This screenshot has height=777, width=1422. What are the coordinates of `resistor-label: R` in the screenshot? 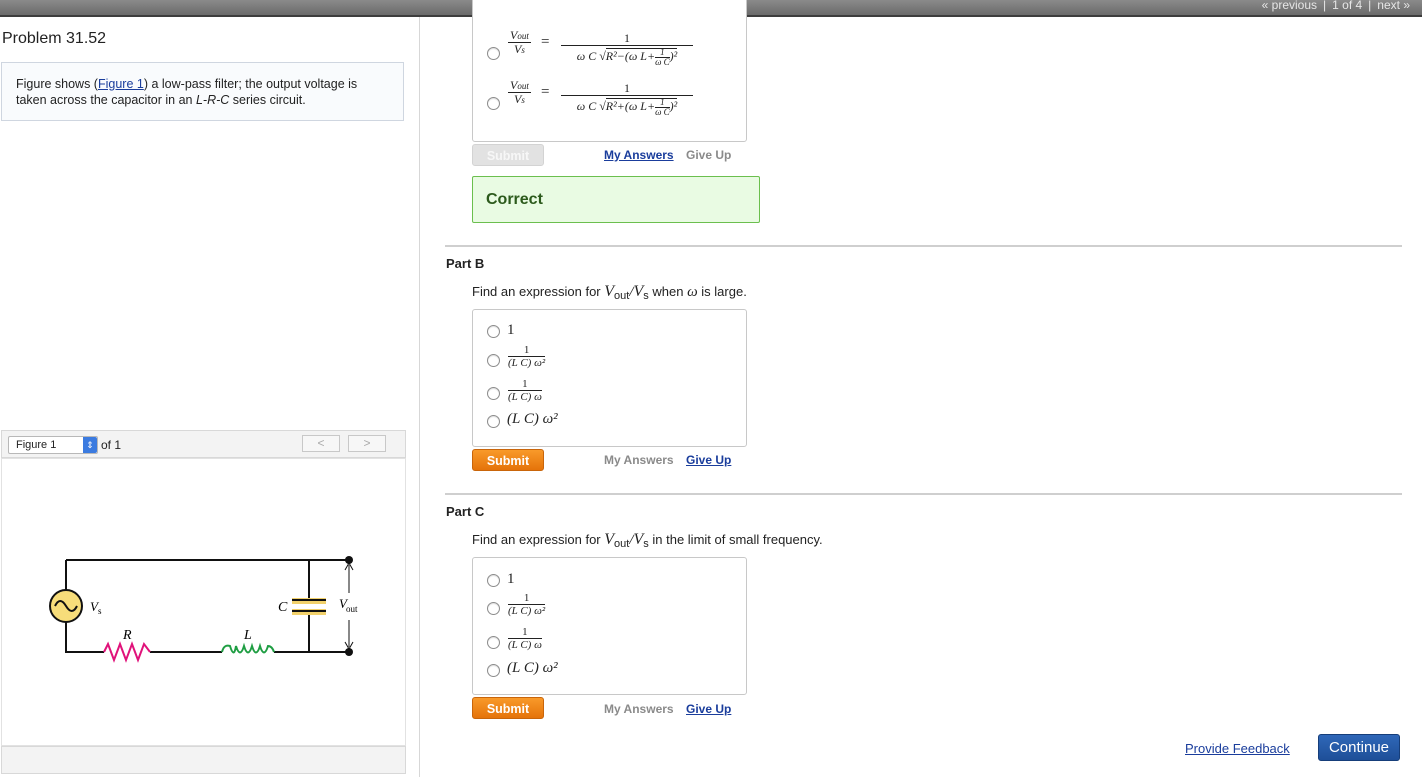 It's located at (127, 635).